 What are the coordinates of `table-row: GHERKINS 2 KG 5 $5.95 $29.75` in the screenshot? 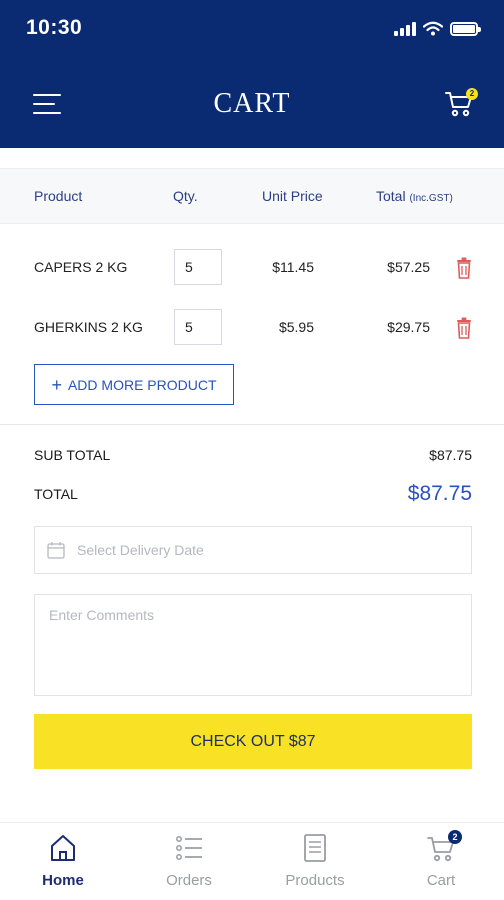 It's located at (252, 328).